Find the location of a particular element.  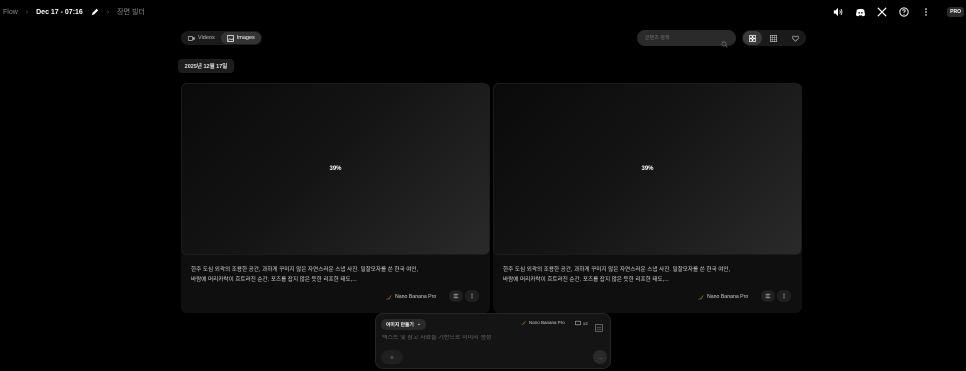

send-button: → is located at coordinates (600, 357).